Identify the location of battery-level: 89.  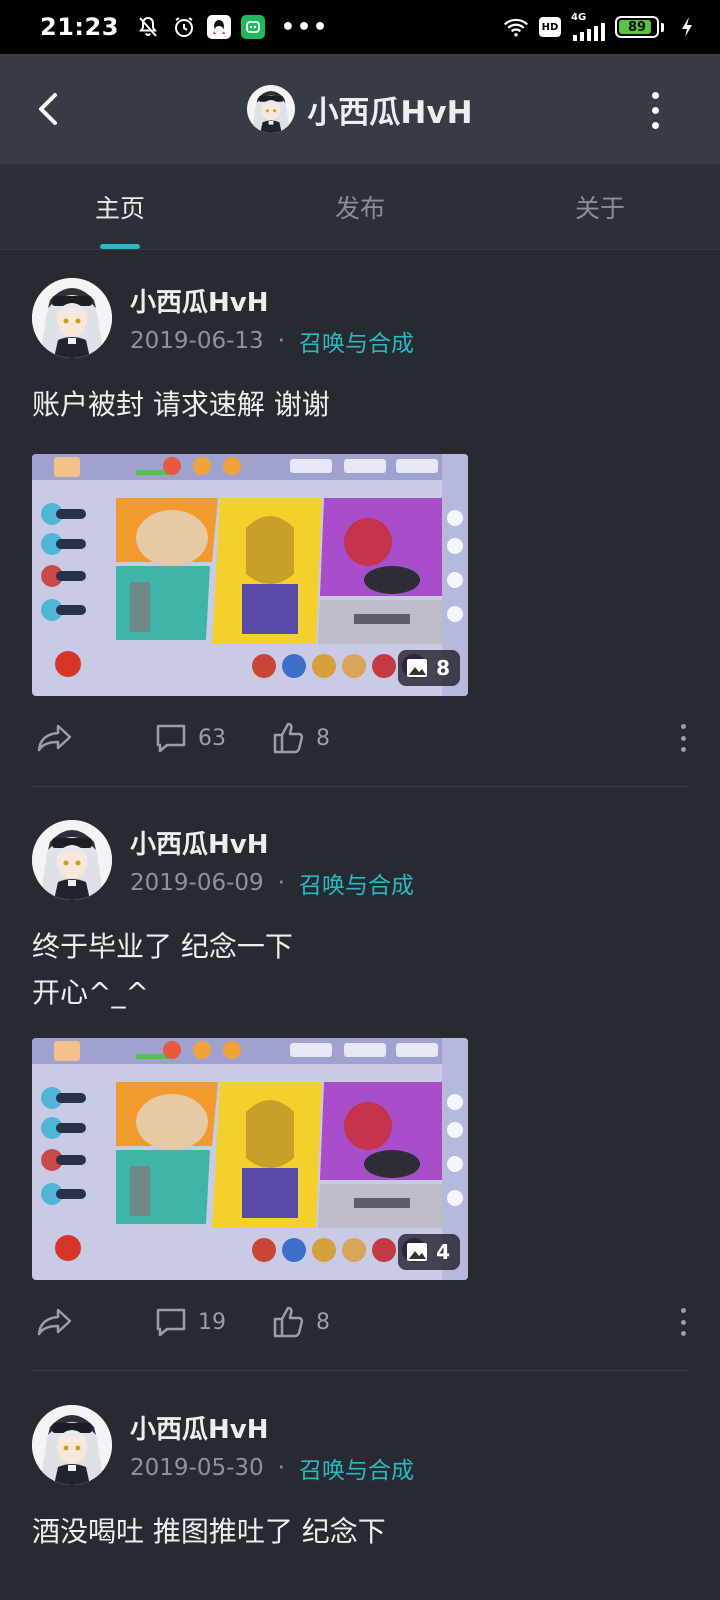
(637, 27).